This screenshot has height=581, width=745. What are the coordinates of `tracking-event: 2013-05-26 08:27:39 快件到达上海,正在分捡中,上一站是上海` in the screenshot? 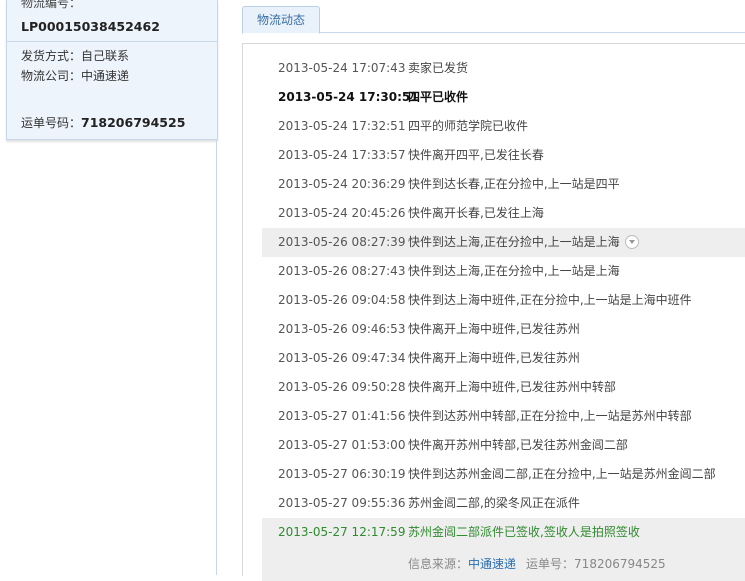 It's located at (503, 242).